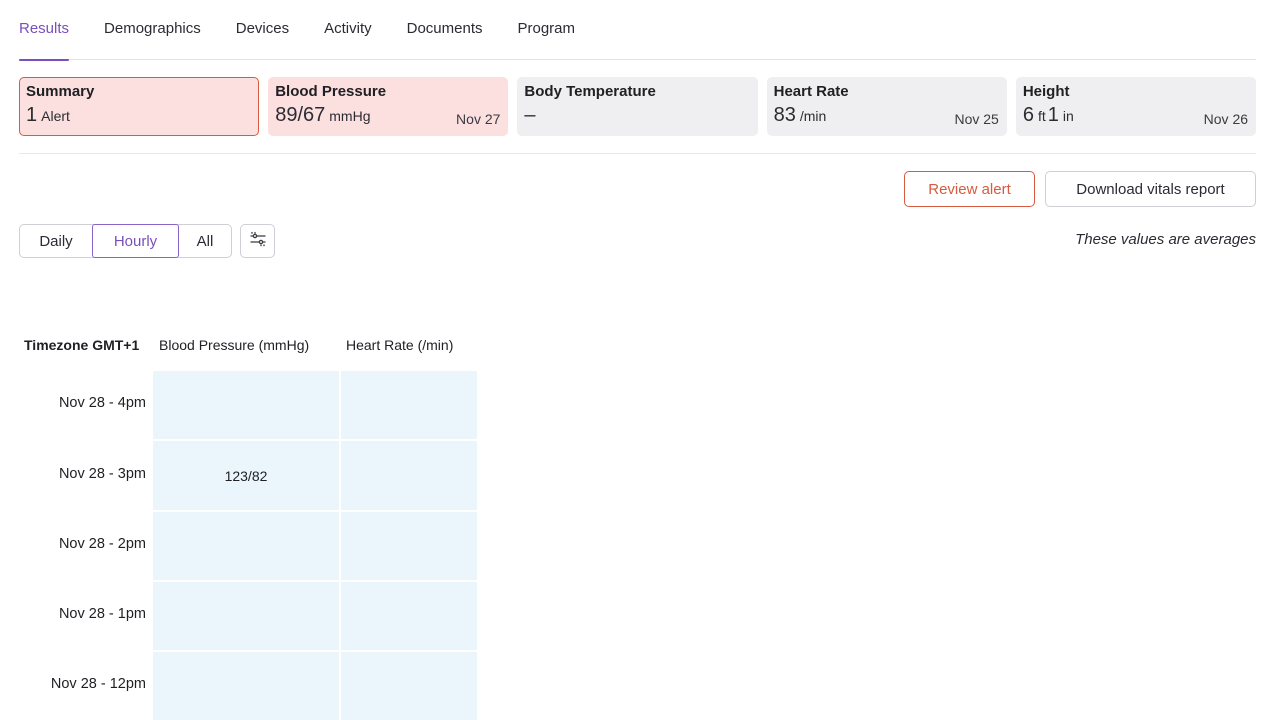  What do you see at coordinates (637, 153) in the screenshot?
I see `divider` at bounding box center [637, 153].